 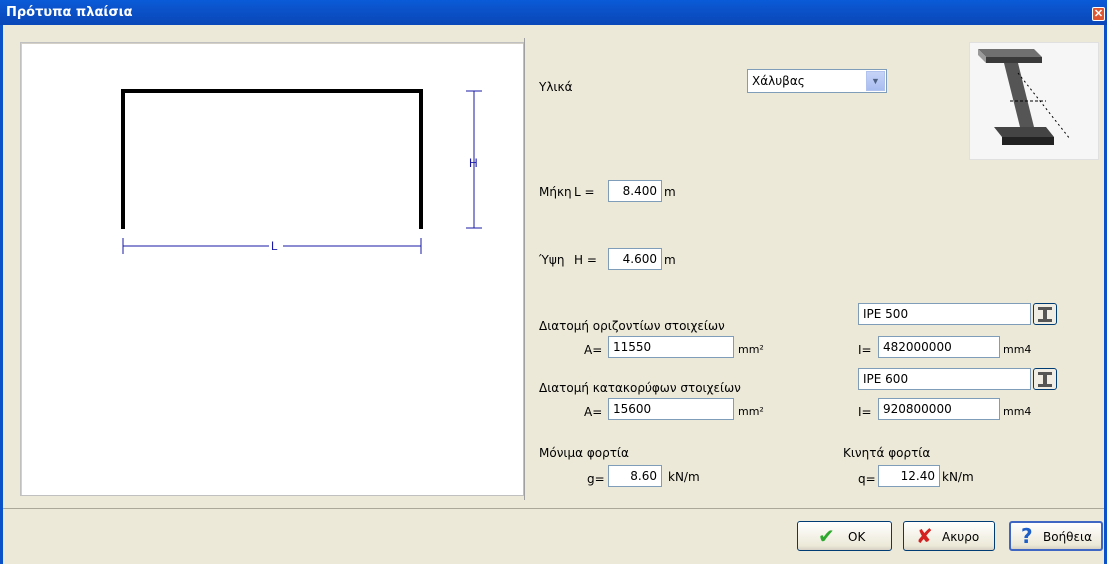 What do you see at coordinates (1098, 14) in the screenshot?
I see `close-button: ✕` at bounding box center [1098, 14].